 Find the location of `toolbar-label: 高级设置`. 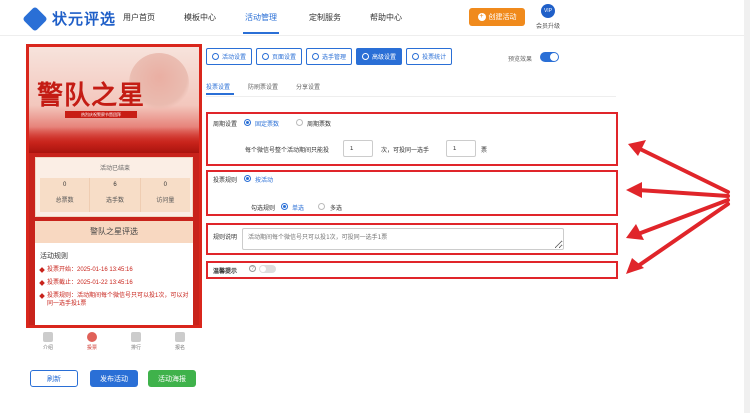

toolbar-label: 高级设置 is located at coordinates (384, 58).